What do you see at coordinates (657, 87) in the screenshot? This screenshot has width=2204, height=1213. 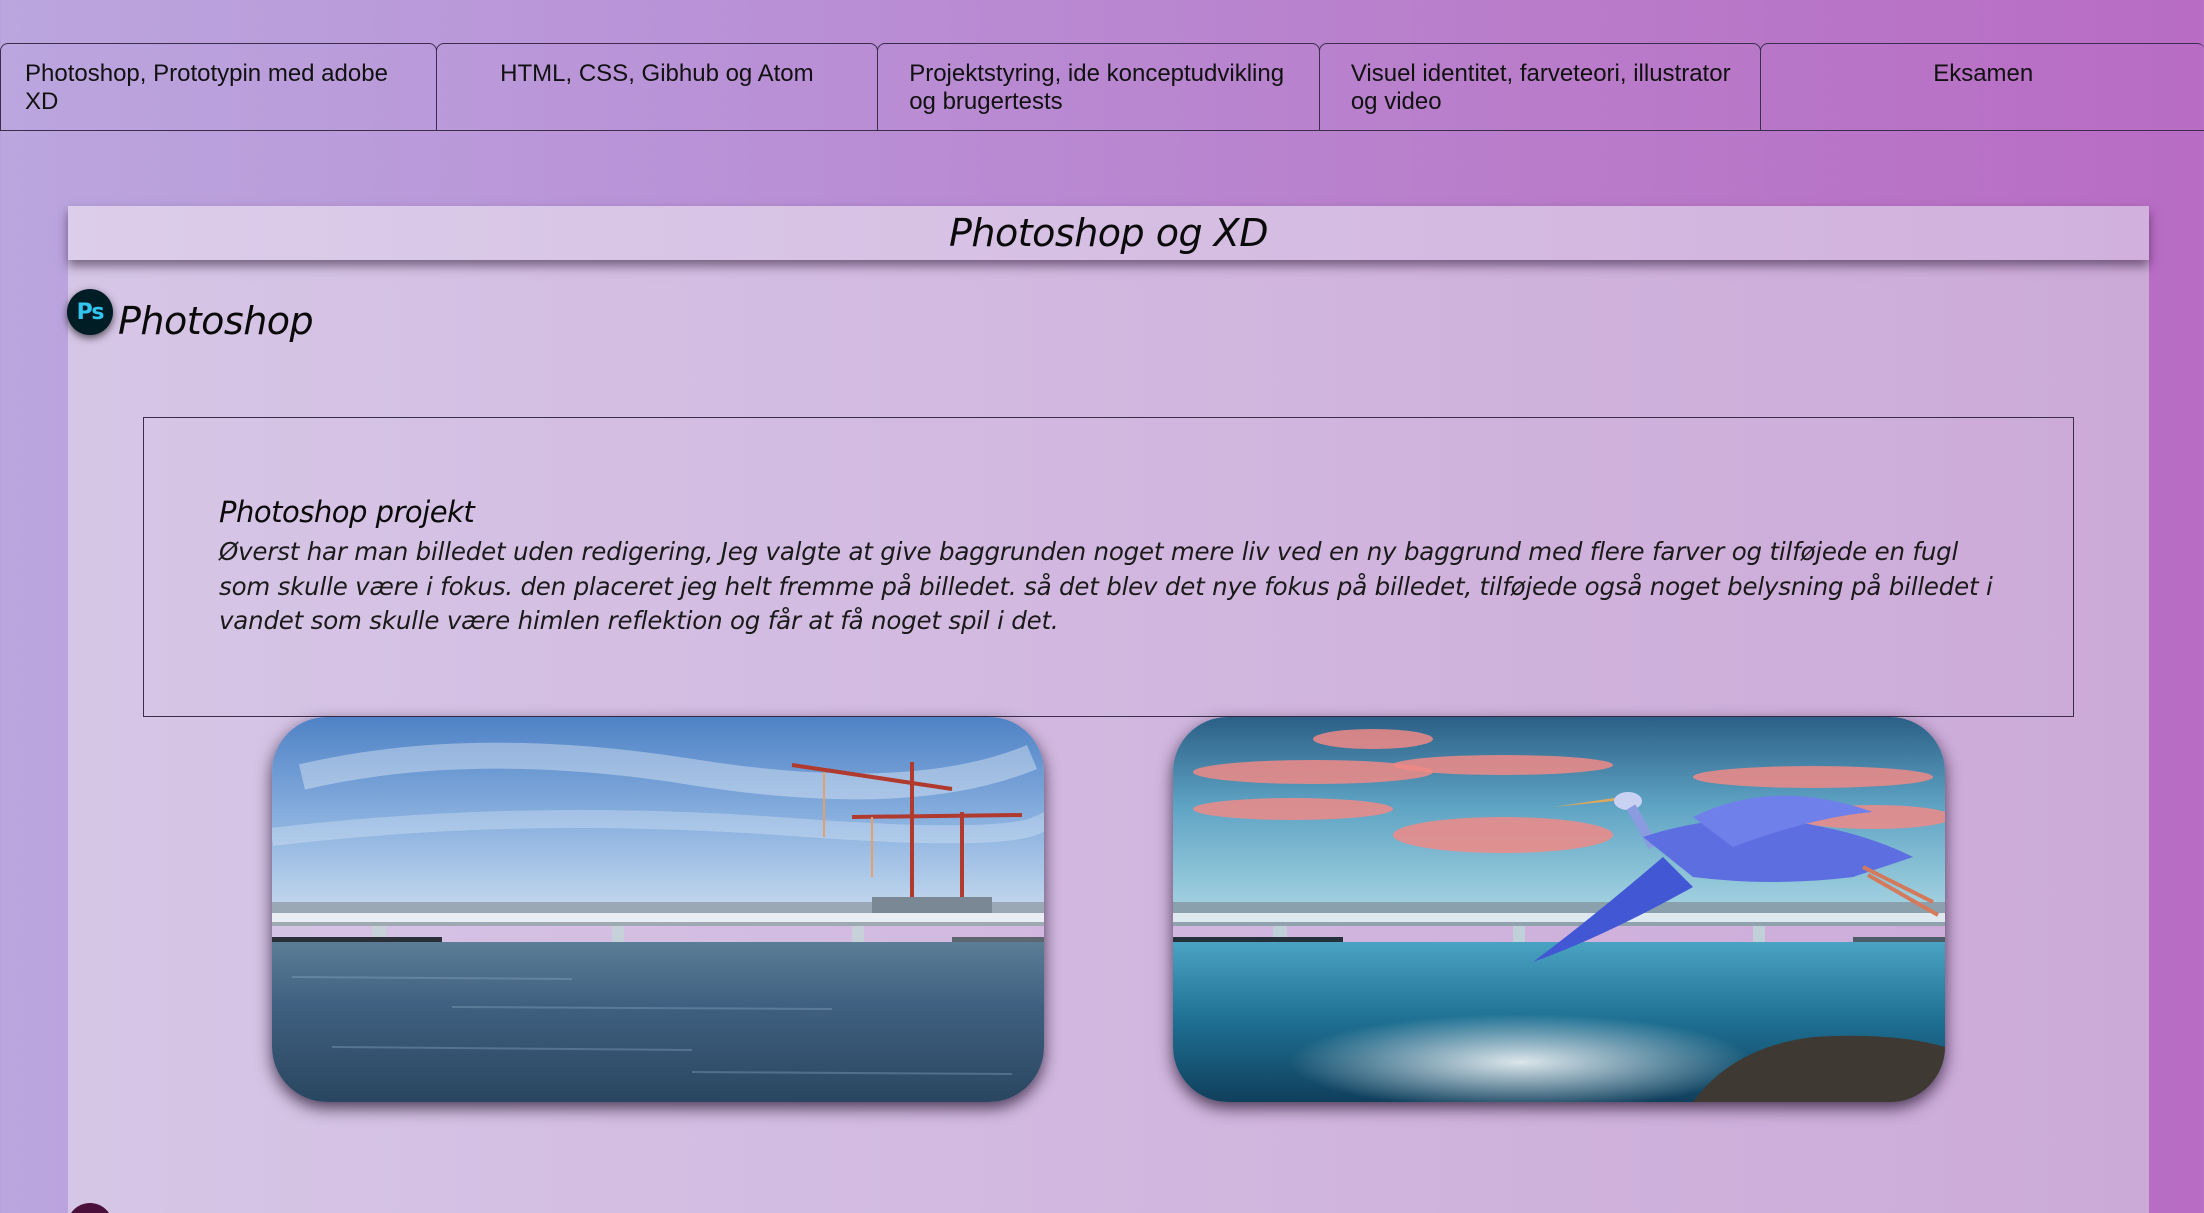 I see `tab-html-css: HTML, CSS, Gibhub og Atom` at bounding box center [657, 87].